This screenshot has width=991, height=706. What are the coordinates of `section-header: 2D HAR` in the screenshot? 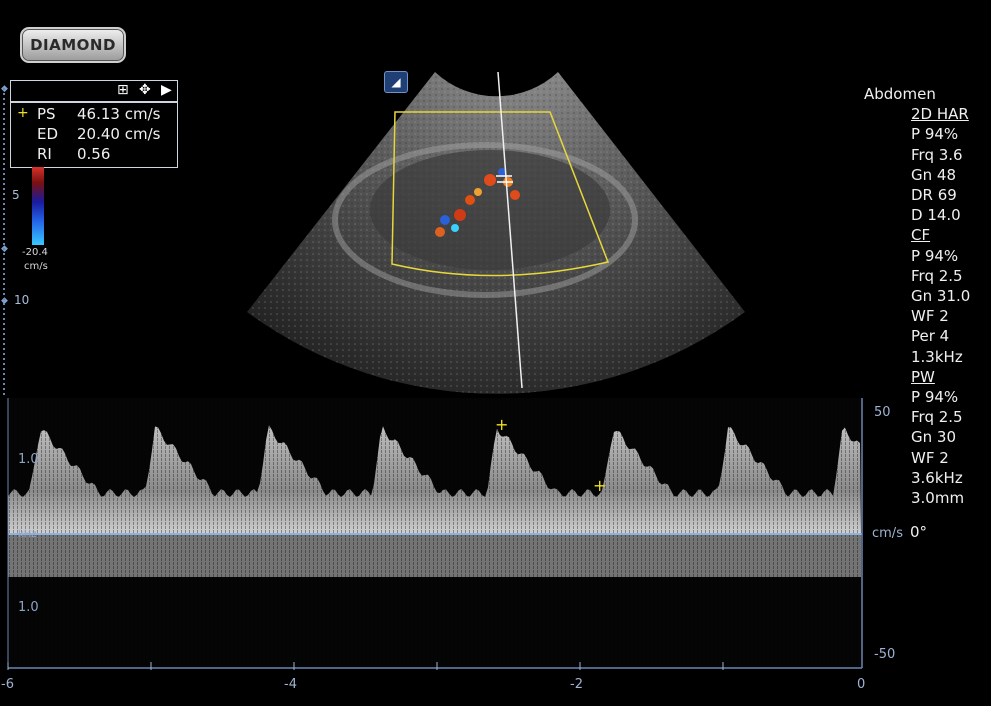 It's located at (940, 114).